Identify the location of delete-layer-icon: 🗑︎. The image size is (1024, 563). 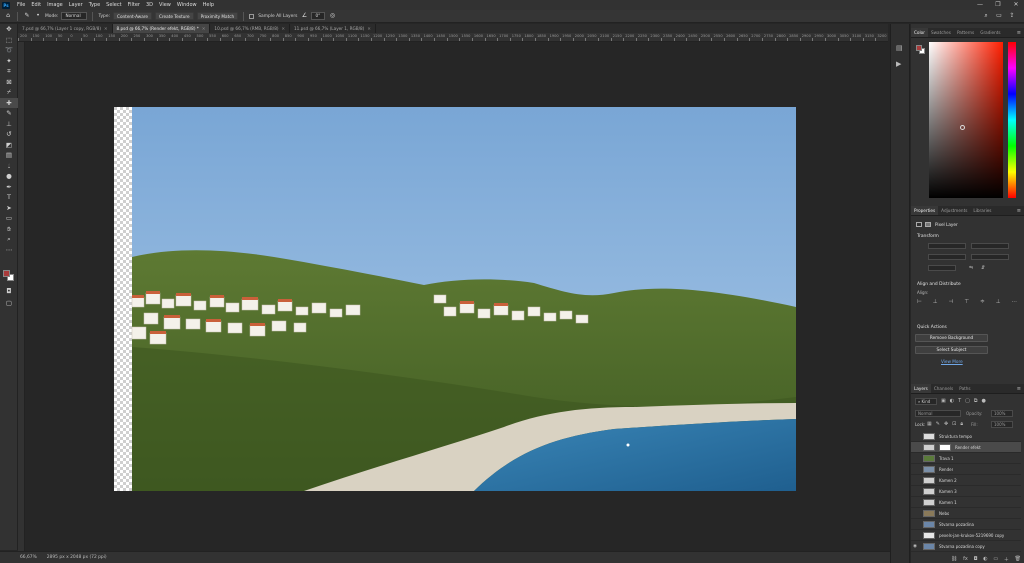
(1018, 559).